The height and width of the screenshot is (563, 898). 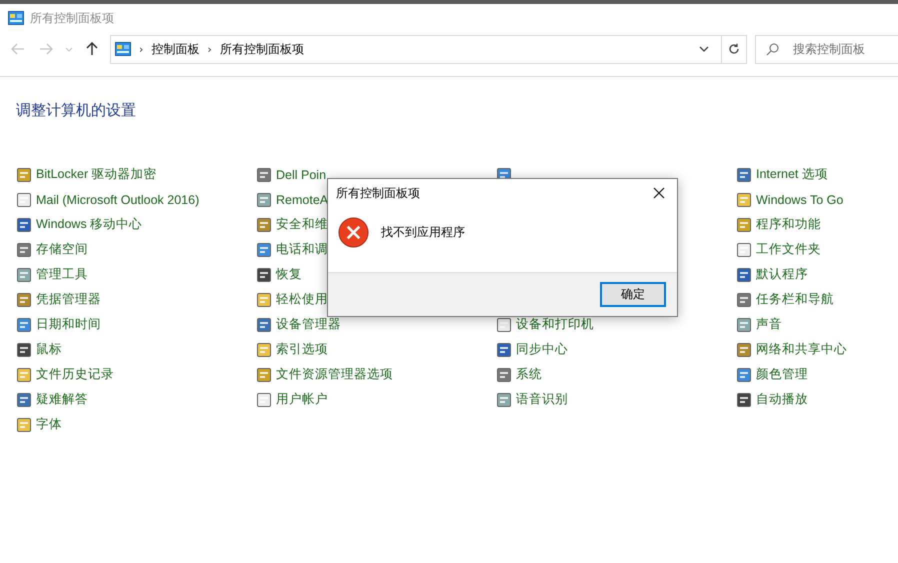 What do you see at coordinates (423, 232) in the screenshot?
I see `error-message: 找不到应用程序` at bounding box center [423, 232].